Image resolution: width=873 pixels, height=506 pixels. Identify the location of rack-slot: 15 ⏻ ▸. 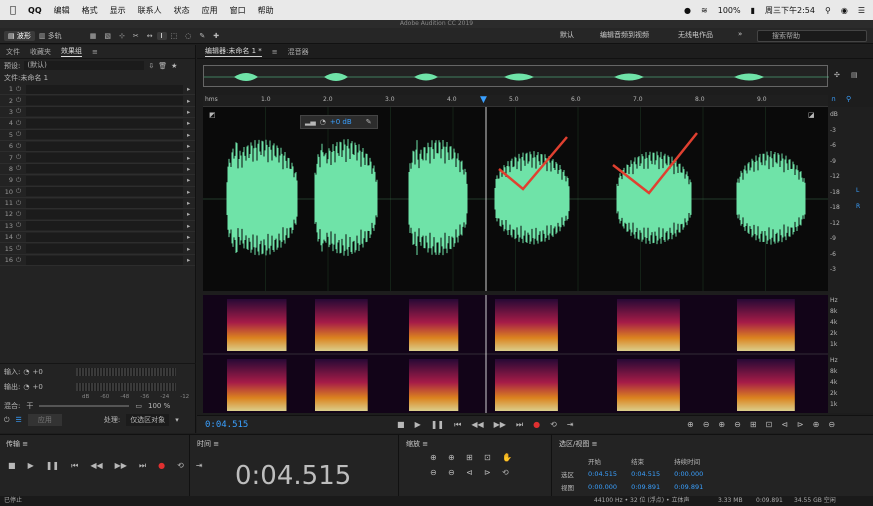
(97, 249).